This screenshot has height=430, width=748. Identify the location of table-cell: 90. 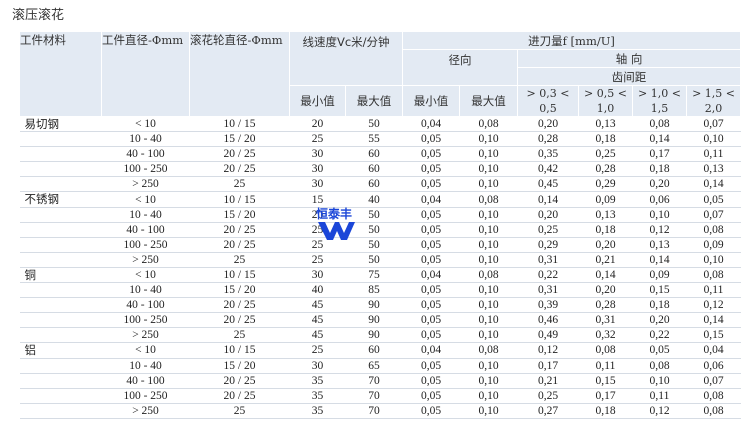
(374, 305).